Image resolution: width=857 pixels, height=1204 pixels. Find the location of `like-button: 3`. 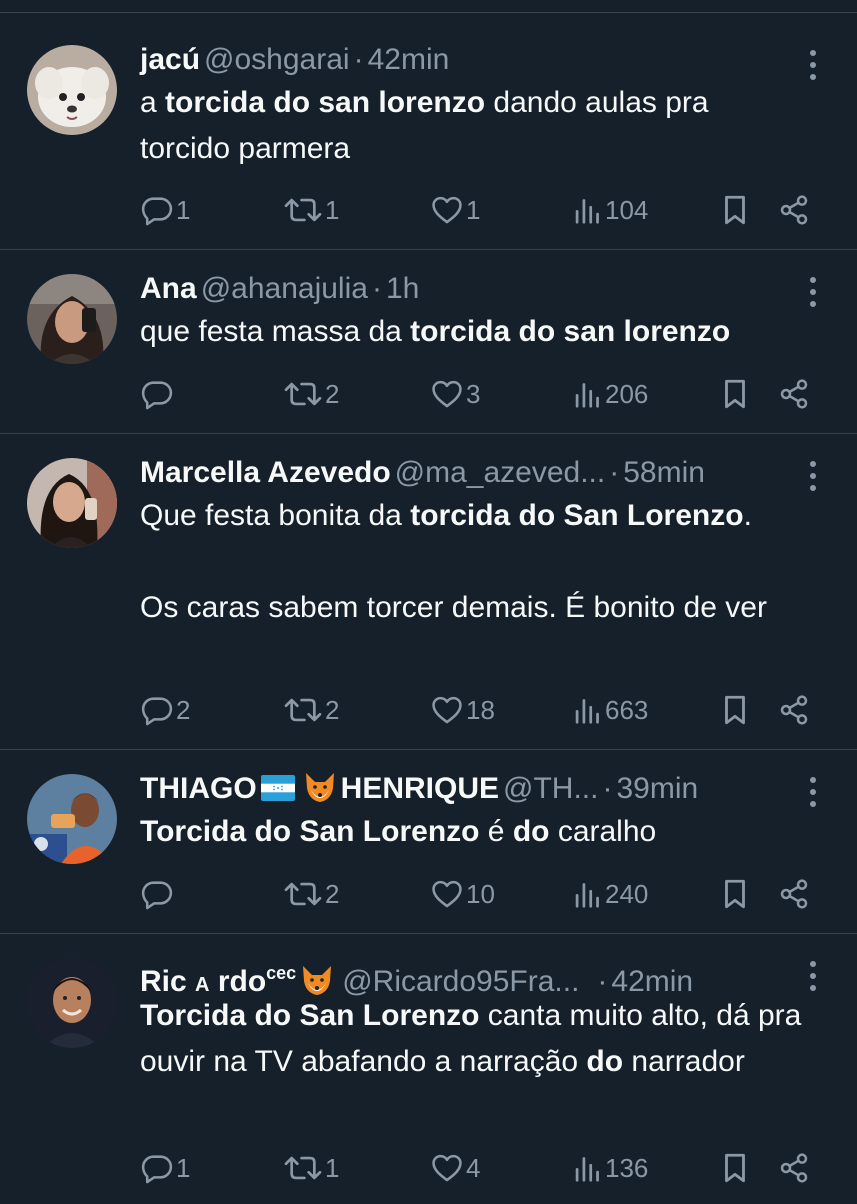

like-button: 3 is located at coordinates (455, 394).